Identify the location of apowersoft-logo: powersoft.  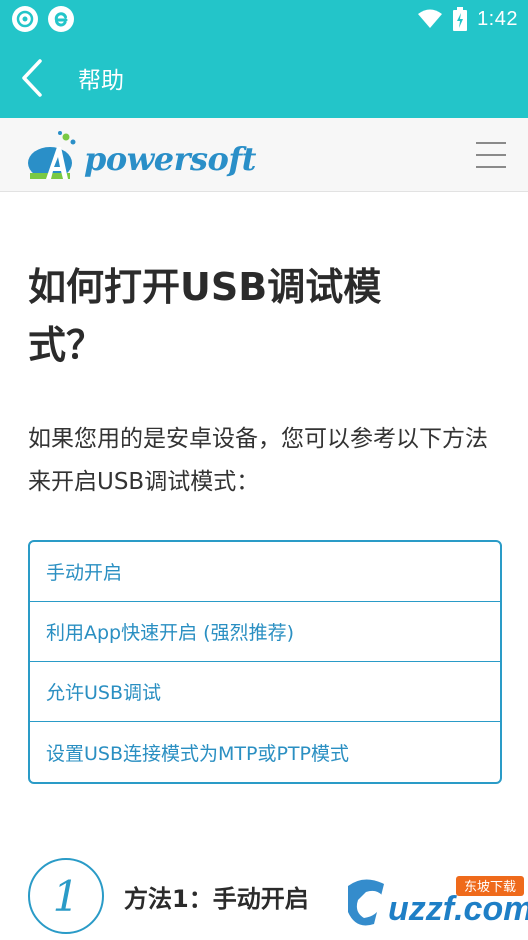
(141, 155).